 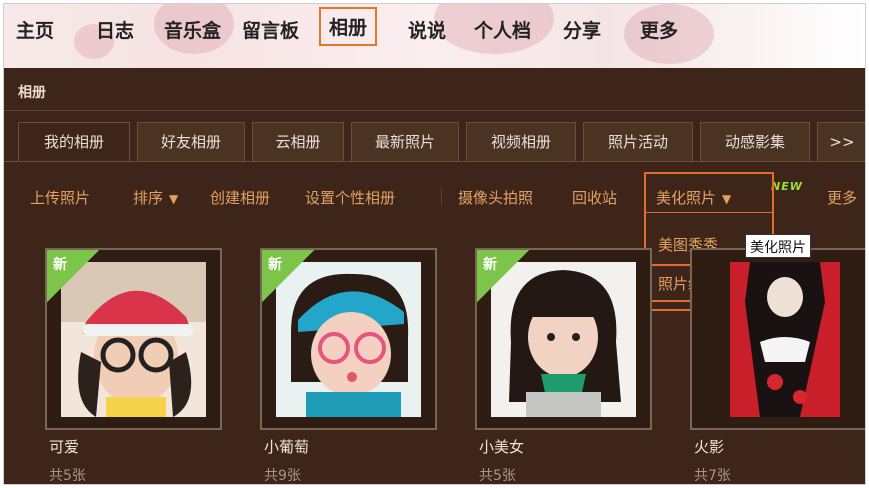 What do you see at coordinates (594, 197) in the screenshot?
I see `recycle-bin-link: 回收站` at bounding box center [594, 197].